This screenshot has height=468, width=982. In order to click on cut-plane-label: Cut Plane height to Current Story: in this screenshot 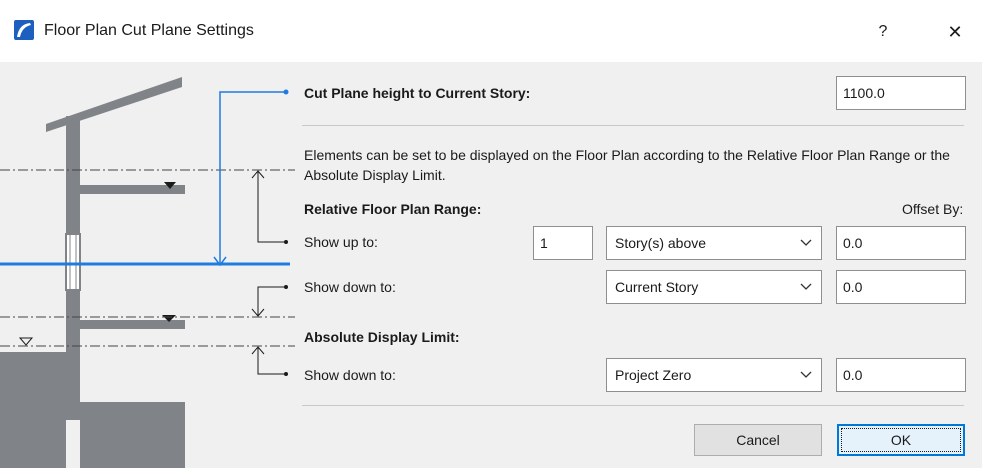, I will do `click(417, 93)`.